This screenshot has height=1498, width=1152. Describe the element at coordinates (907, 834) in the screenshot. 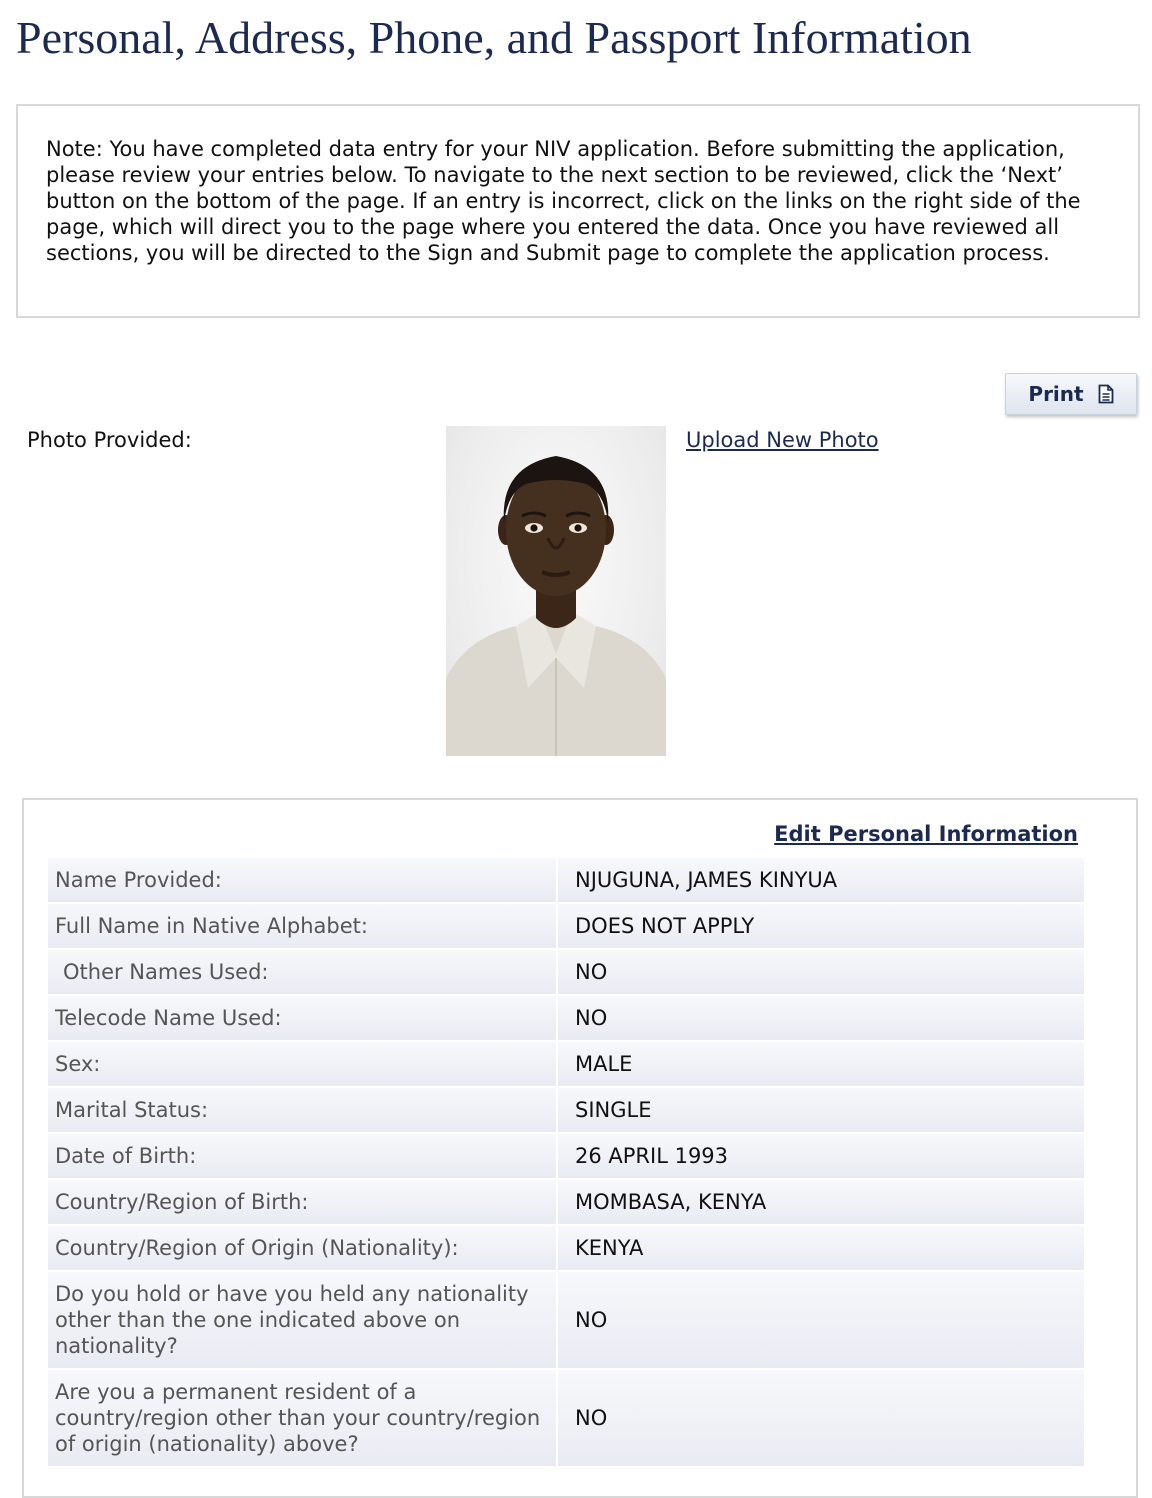

I see `edit-personal-information-link: Edit Personal Information` at that location.